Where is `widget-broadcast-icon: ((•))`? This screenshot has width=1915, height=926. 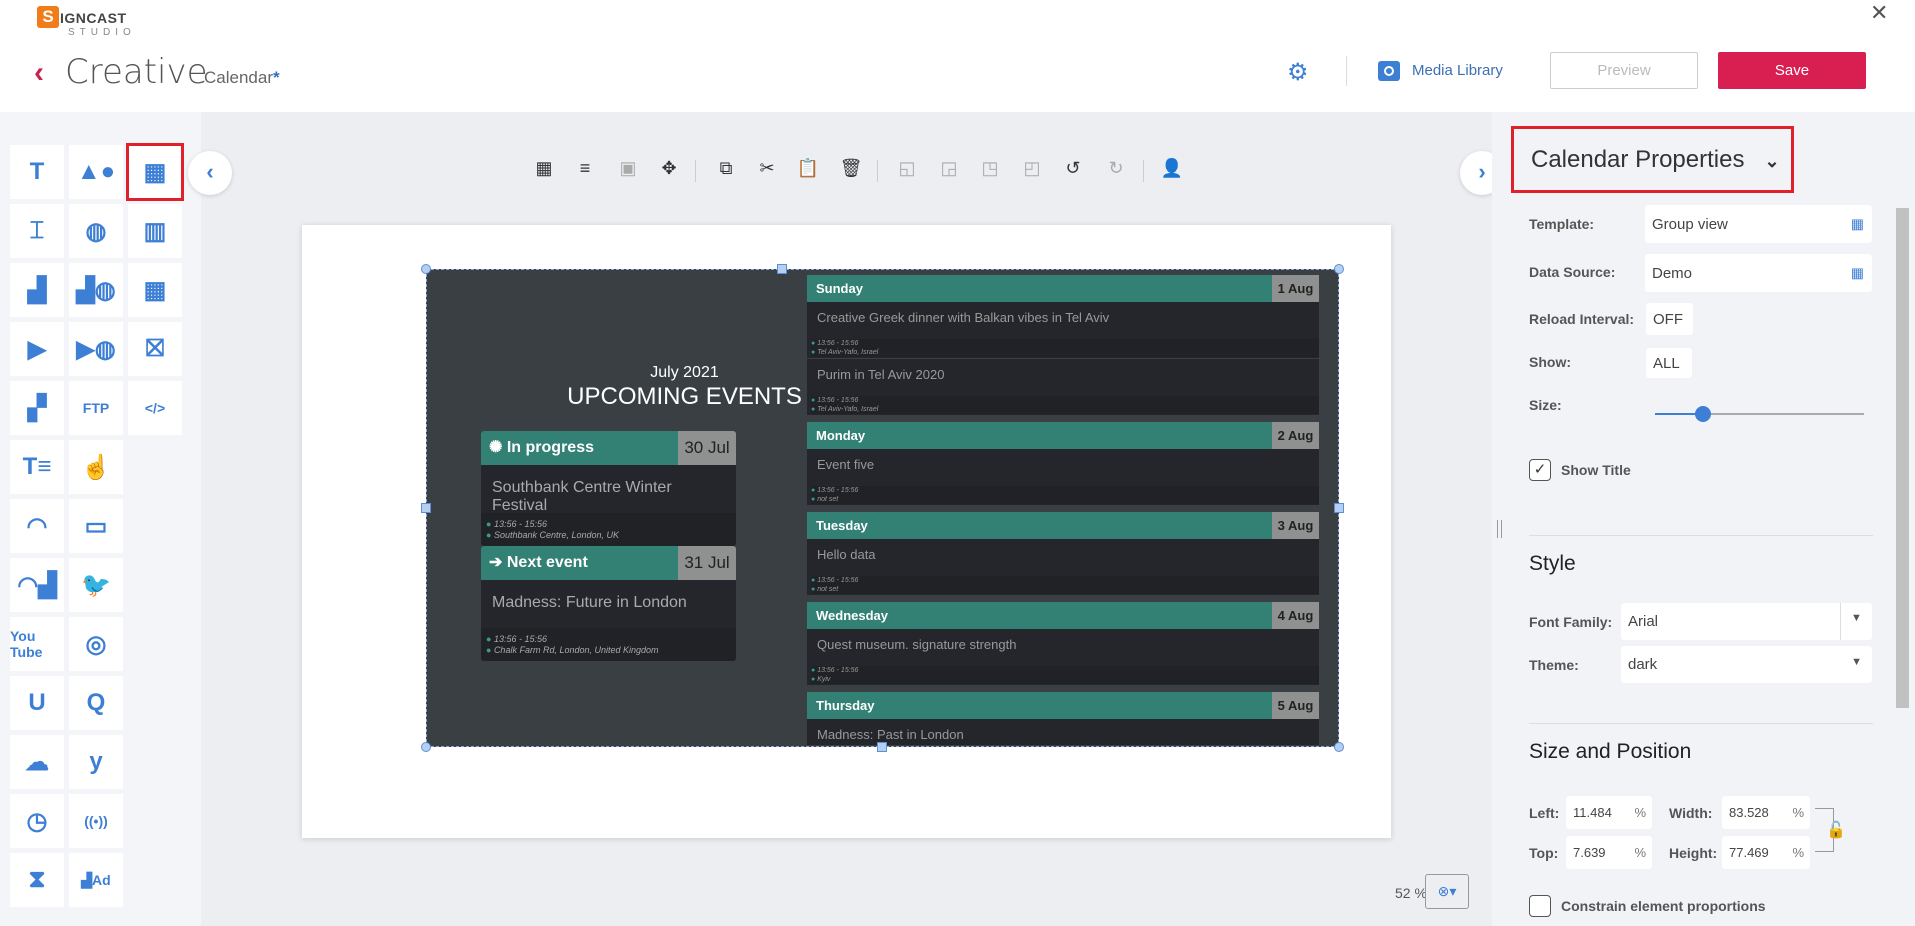
widget-broadcast-icon: ((•)) is located at coordinates (96, 821).